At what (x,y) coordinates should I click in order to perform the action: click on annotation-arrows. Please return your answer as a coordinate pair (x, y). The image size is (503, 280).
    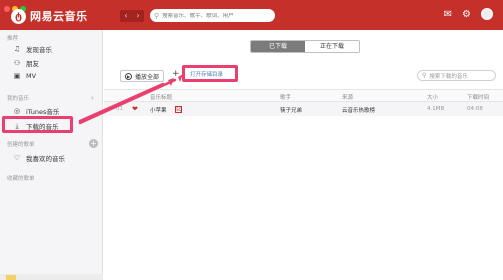
    Looking at the image, I should click on (130, 99).